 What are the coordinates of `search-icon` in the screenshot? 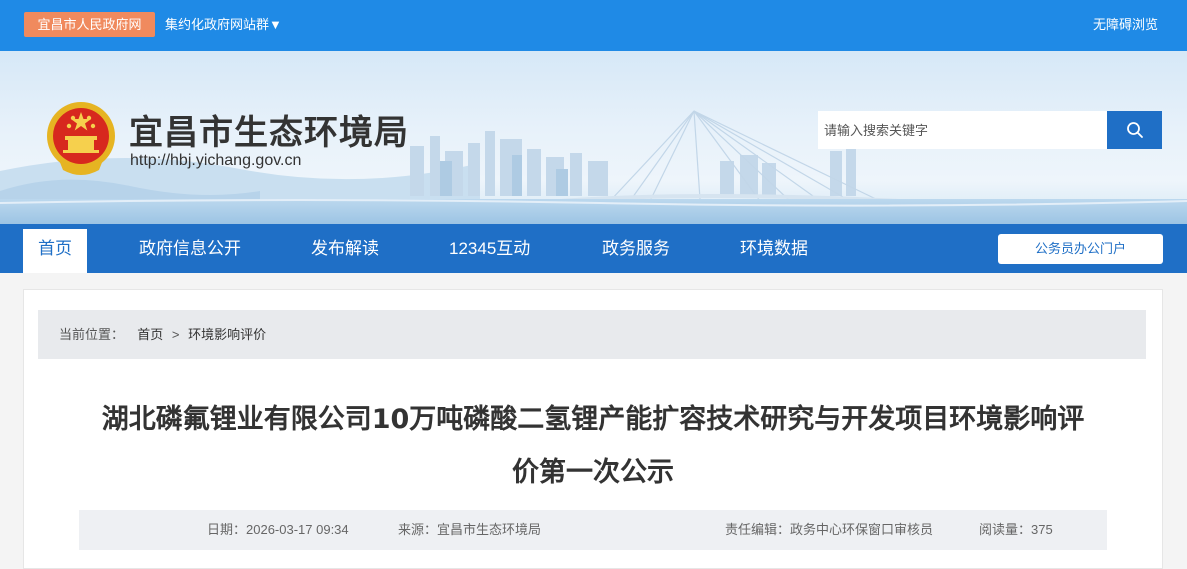 It's located at (1134, 130).